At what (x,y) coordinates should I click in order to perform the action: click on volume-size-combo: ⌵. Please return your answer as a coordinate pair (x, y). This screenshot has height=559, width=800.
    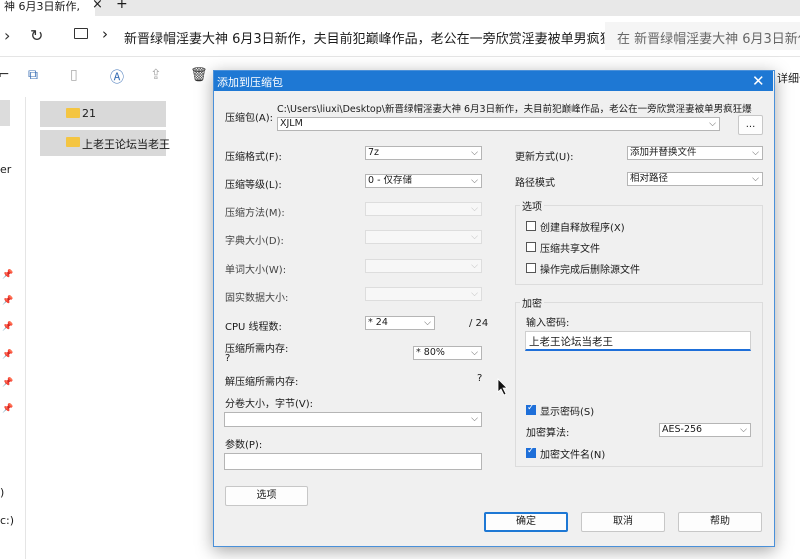
    Looking at the image, I should click on (353, 419).